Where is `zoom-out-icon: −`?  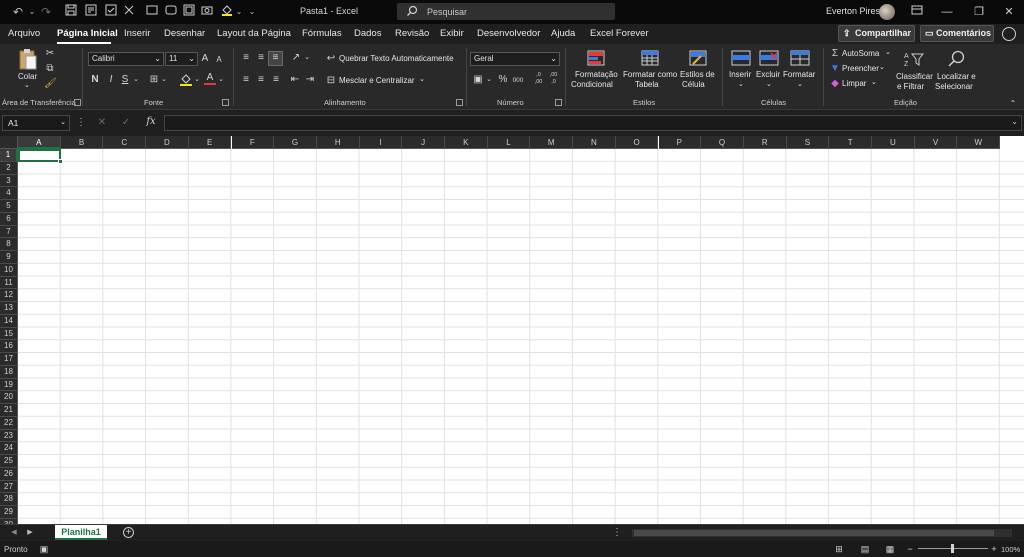
zoom-out-icon: − is located at coordinates (910, 549).